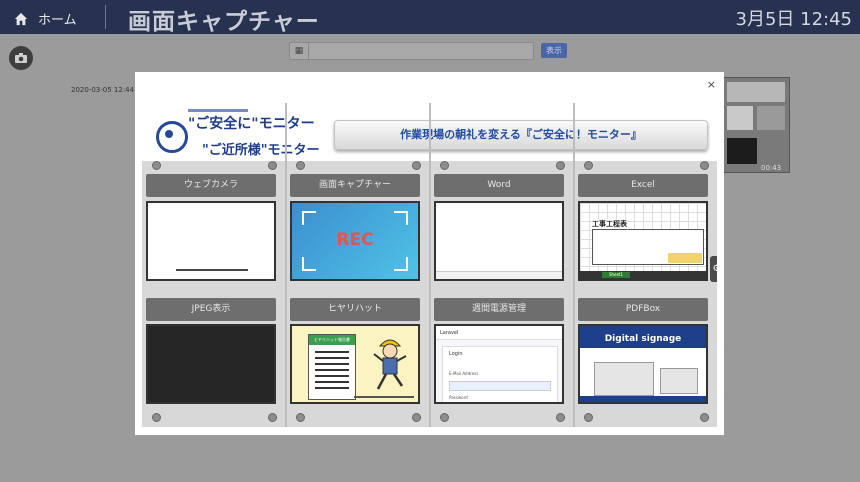 The height and width of the screenshot is (482, 860). Describe the element at coordinates (105, 17) in the screenshot. I see `header-divider` at that location.